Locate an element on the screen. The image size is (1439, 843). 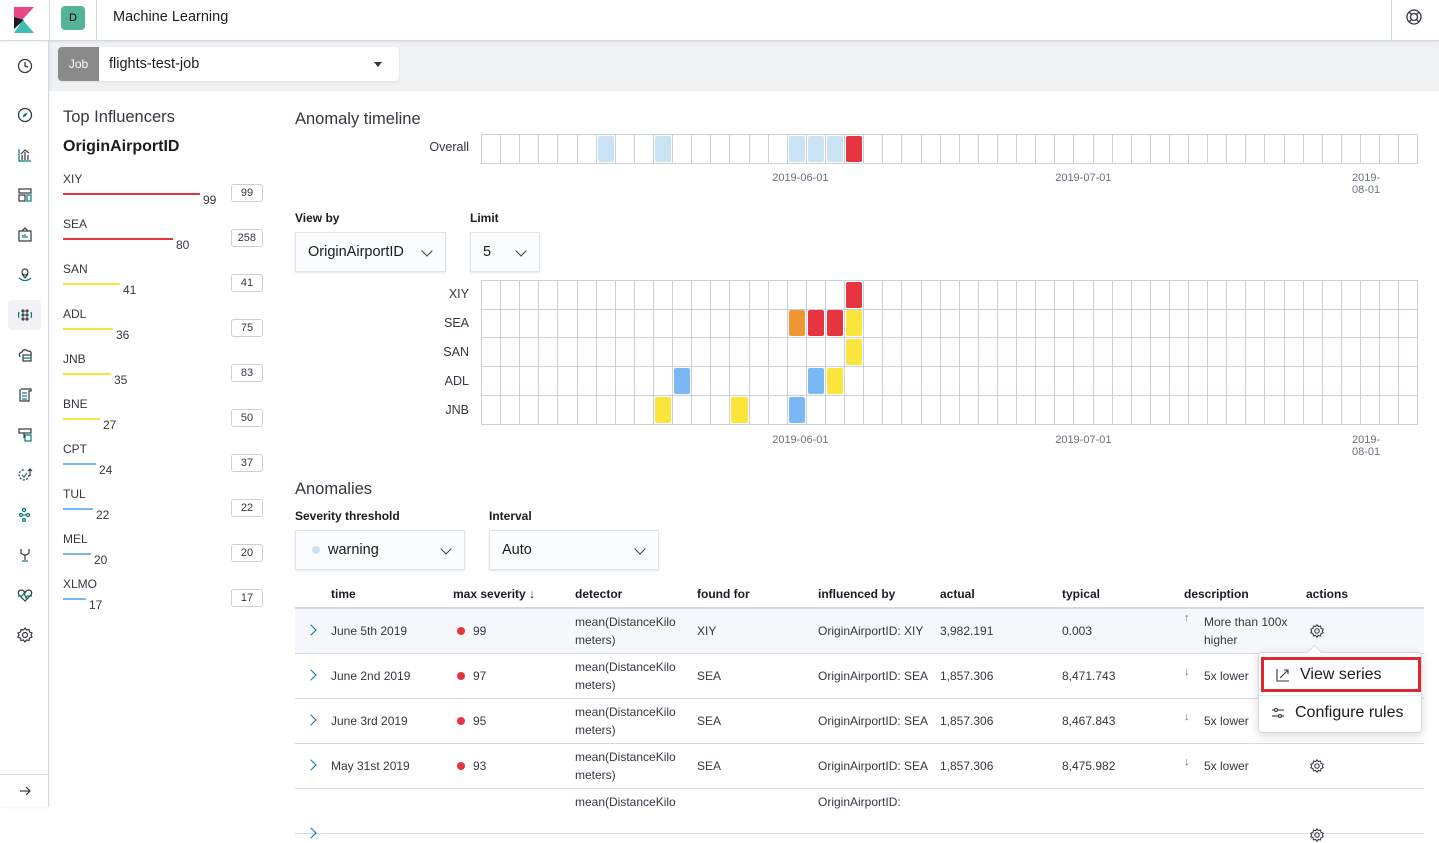
anomaly-cell-low is located at coordinates (605, 149).